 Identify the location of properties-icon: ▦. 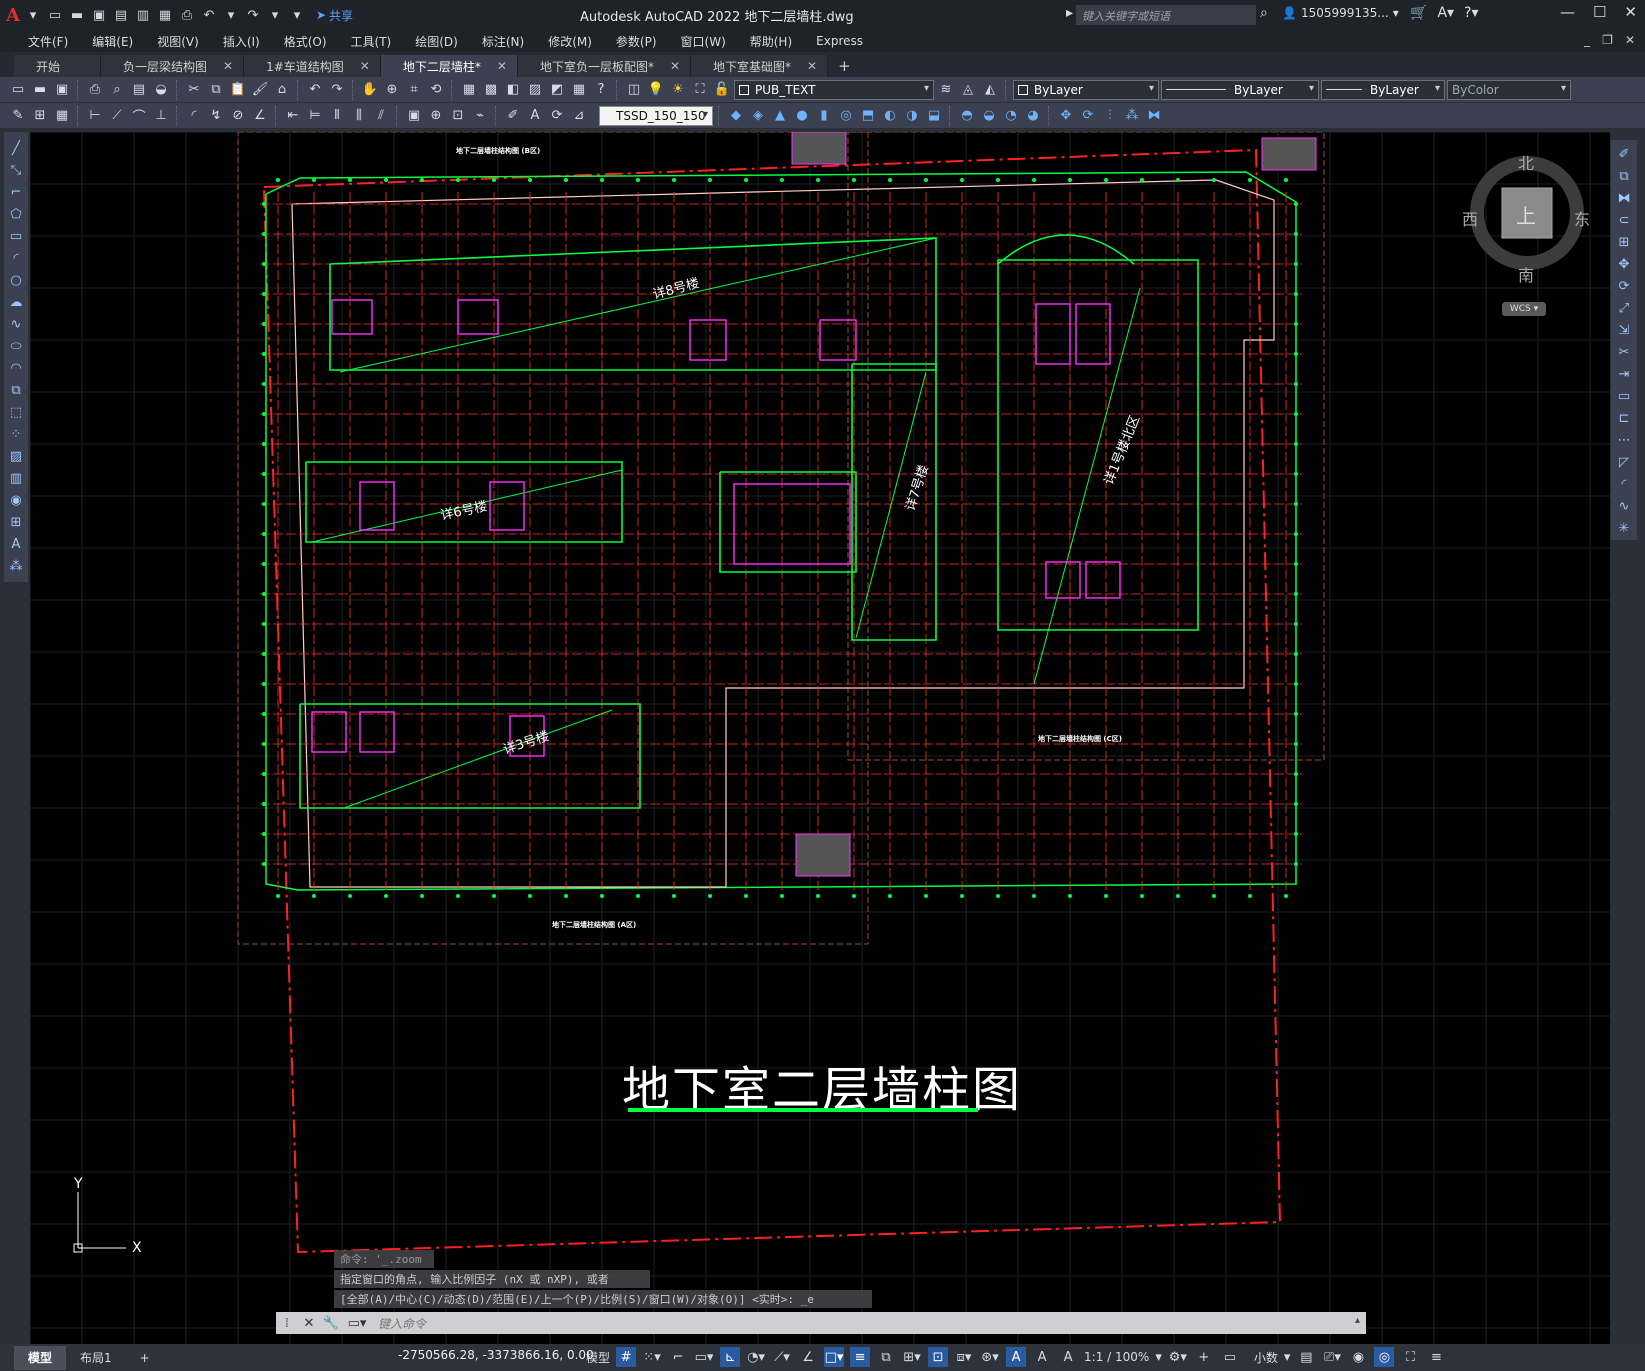
(469, 90).